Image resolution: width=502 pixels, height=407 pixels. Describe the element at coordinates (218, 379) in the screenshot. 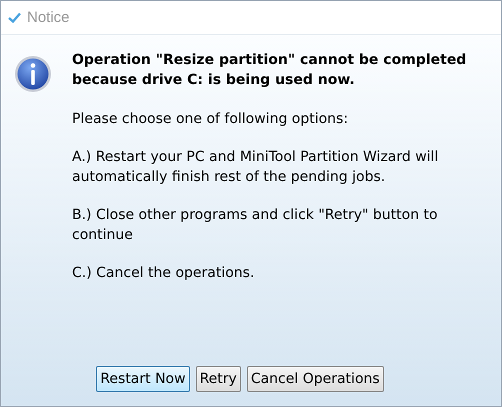

I see `dialog-button: Retry` at that location.